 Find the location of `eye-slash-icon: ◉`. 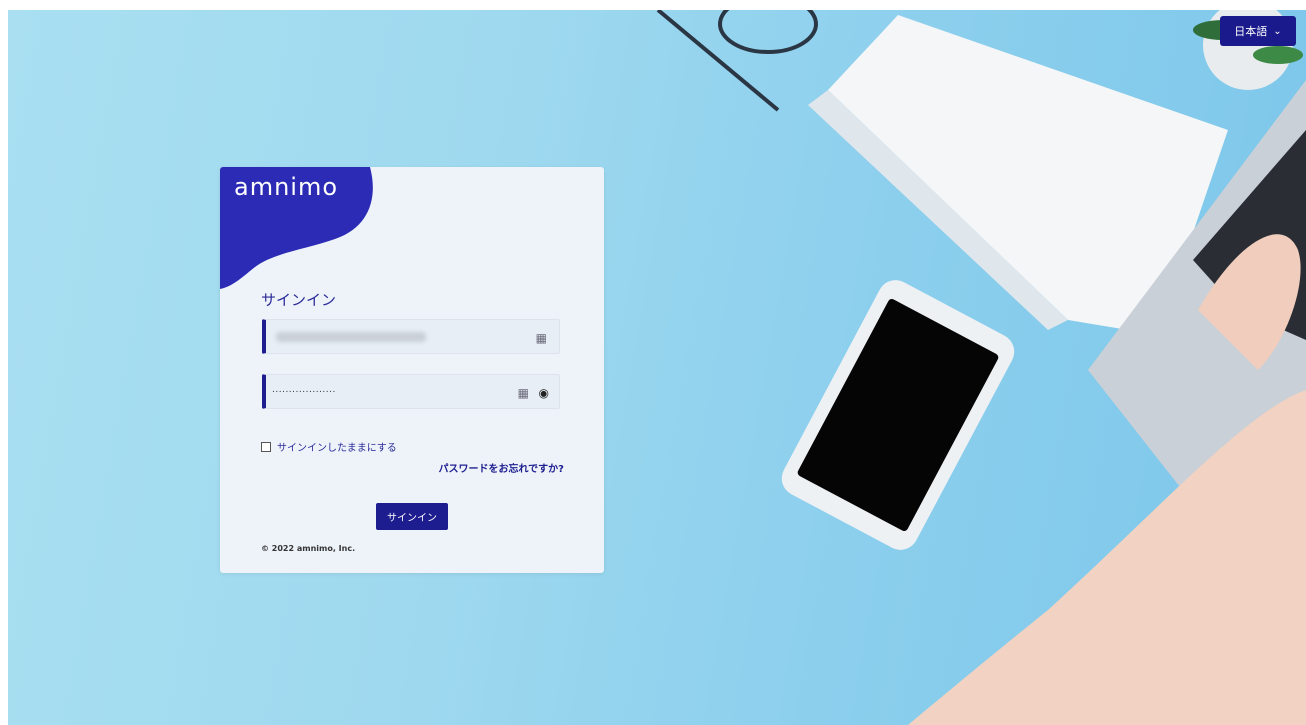

eye-slash-icon: ◉ is located at coordinates (544, 393).